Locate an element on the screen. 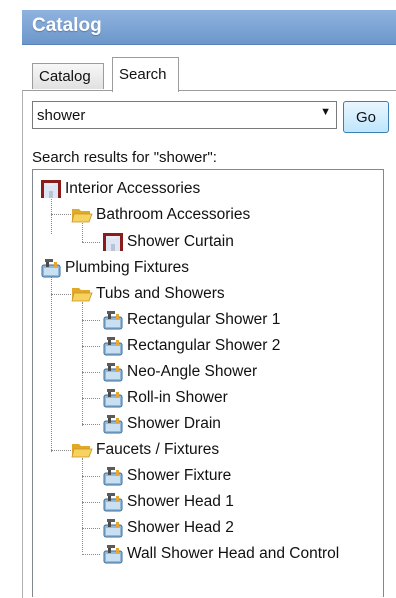 The image size is (396, 598). tree-item-shower-drain: Shower Drain is located at coordinates (161, 424).